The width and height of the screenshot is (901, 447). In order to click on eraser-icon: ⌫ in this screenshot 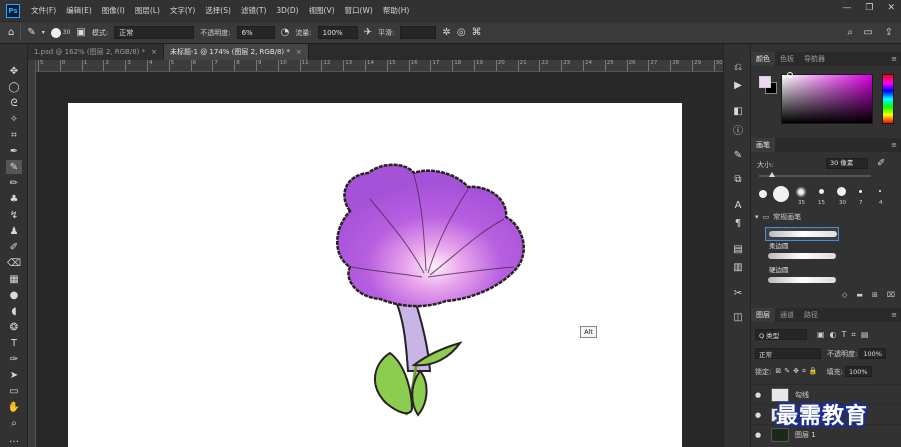, I will do `click(14, 263)`.